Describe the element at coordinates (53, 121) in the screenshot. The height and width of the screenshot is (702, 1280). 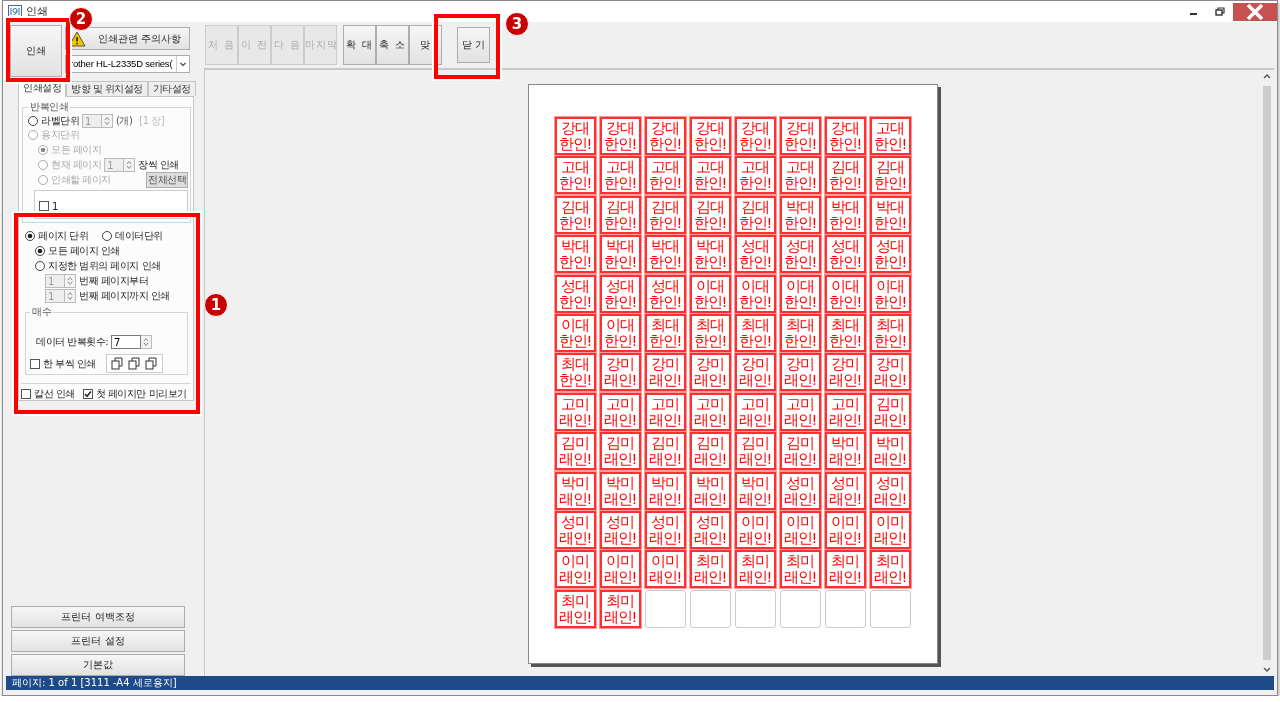
I see `radio-button: 라벨단위` at that location.